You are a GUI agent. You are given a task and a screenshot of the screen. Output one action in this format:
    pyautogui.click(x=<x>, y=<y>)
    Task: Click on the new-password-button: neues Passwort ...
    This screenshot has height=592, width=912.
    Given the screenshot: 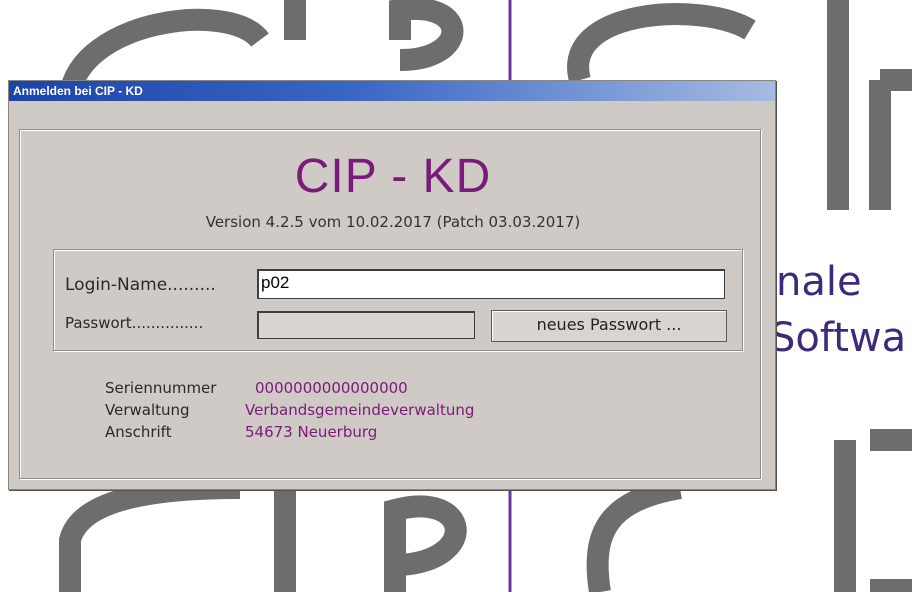 What is the action you would take?
    pyautogui.click(x=609, y=326)
    